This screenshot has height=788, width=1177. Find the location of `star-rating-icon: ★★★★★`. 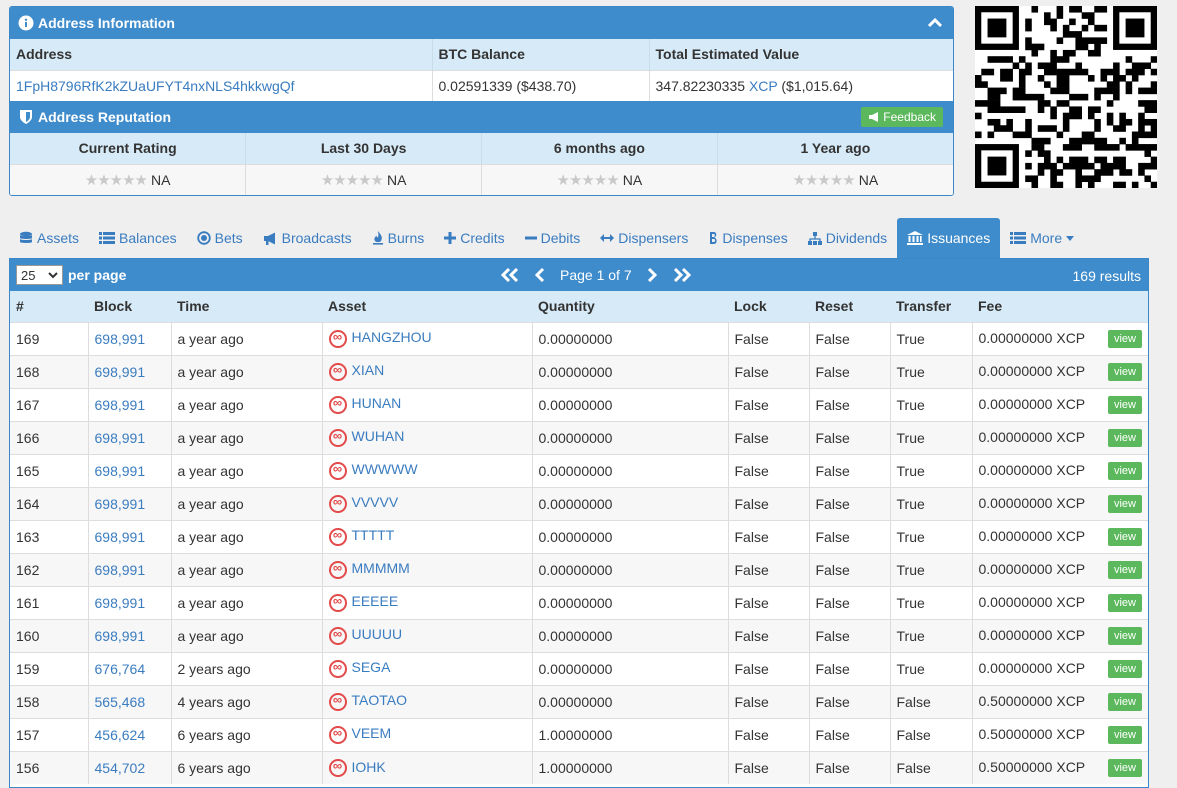

star-rating-icon: ★★★★★ is located at coordinates (588, 180).